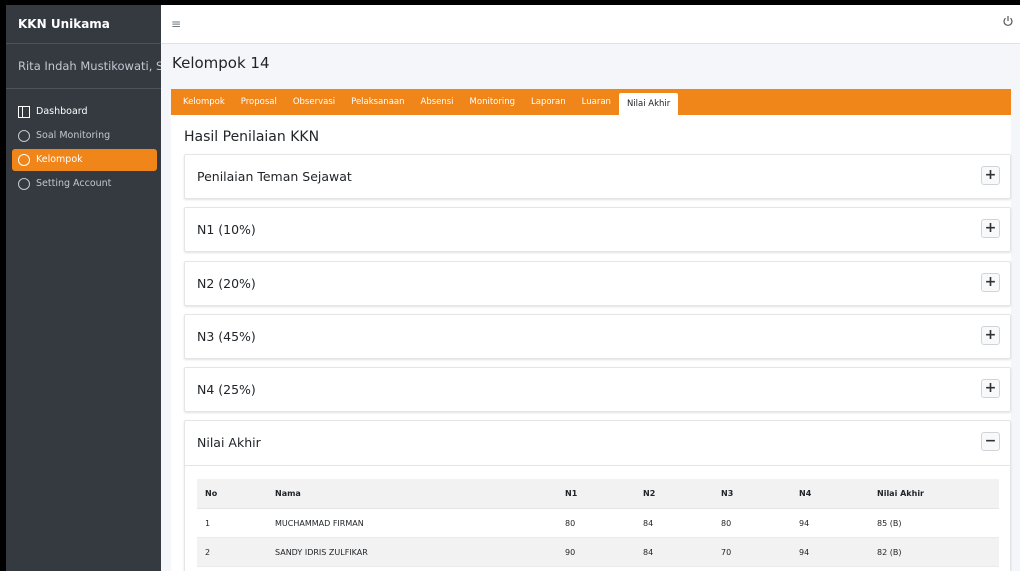 This screenshot has width=1020, height=571. I want to click on cell-no: 1, so click(232, 523).